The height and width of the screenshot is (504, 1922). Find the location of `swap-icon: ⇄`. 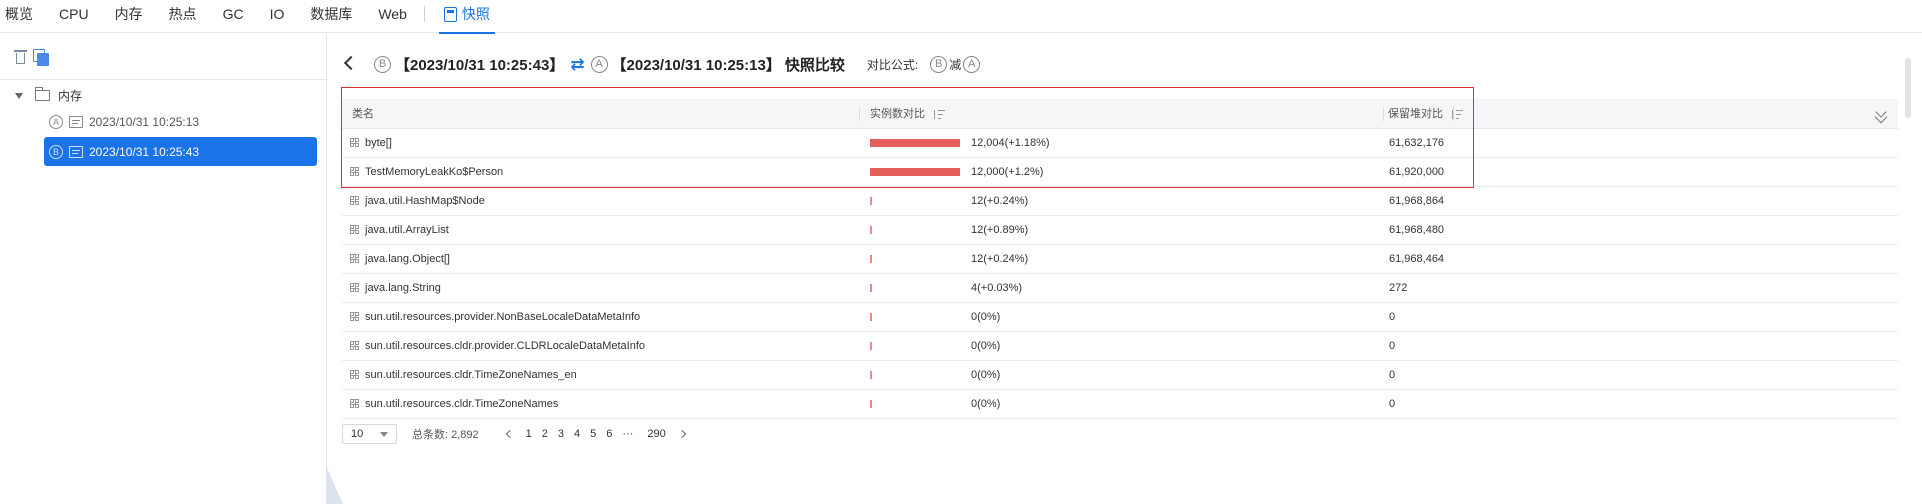

swap-icon: ⇄ is located at coordinates (577, 65).